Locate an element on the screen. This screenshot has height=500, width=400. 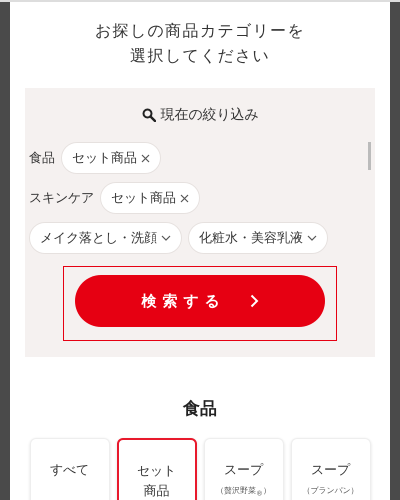
search-icon is located at coordinates (149, 115).